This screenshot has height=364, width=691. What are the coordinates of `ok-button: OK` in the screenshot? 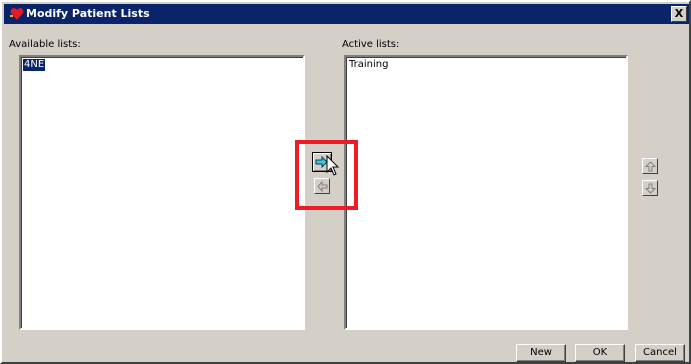 It's located at (600, 353).